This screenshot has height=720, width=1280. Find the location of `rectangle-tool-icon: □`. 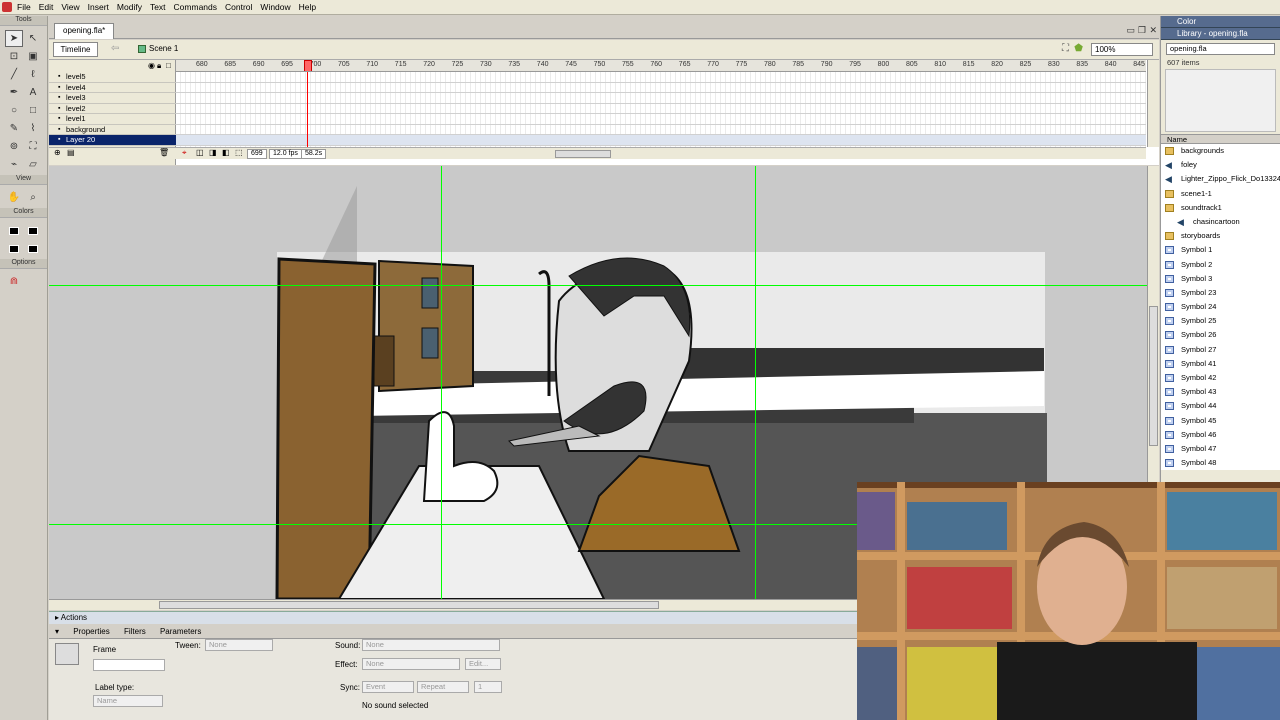

rectangle-tool-icon: □ is located at coordinates (33, 110).